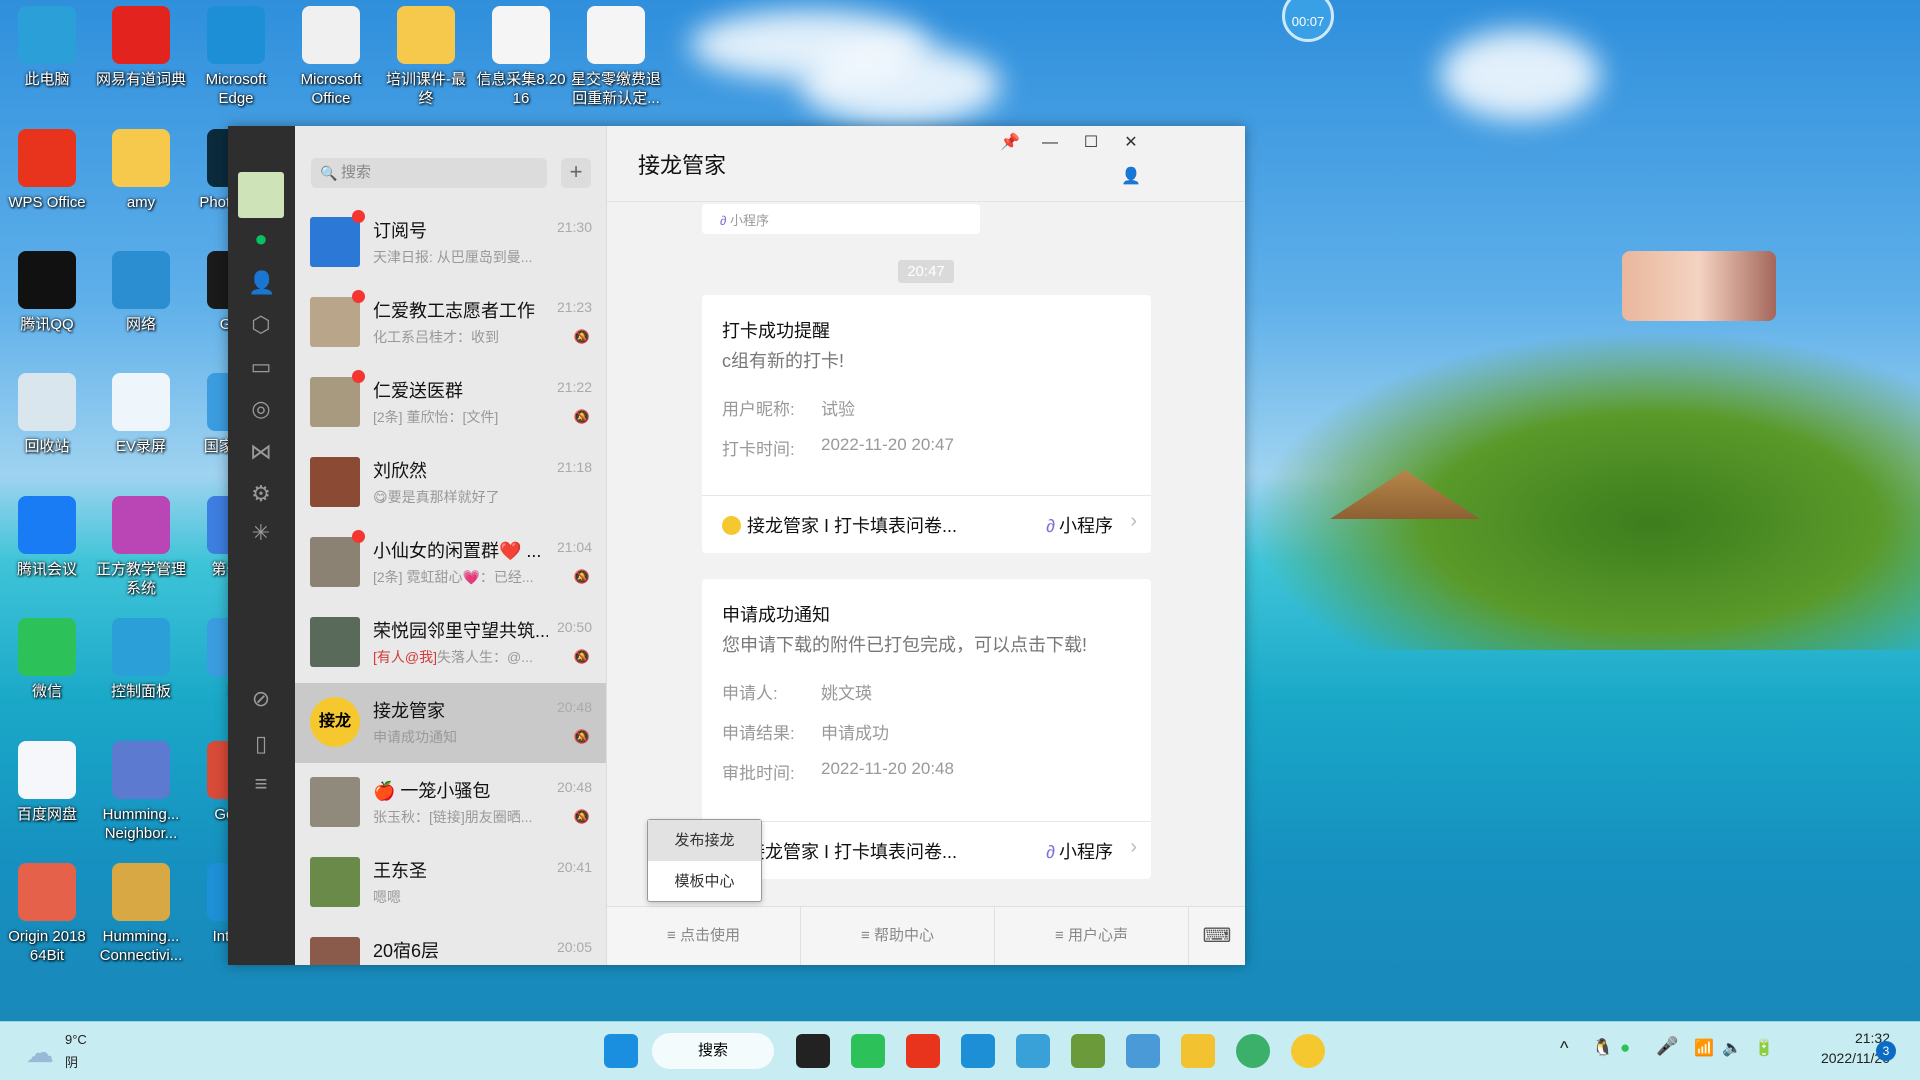 The image size is (1920, 1080). Describe the element at coordinates (331, 57) in the screenshot. I see `desktop-icon: Microsoft Office` at that location.